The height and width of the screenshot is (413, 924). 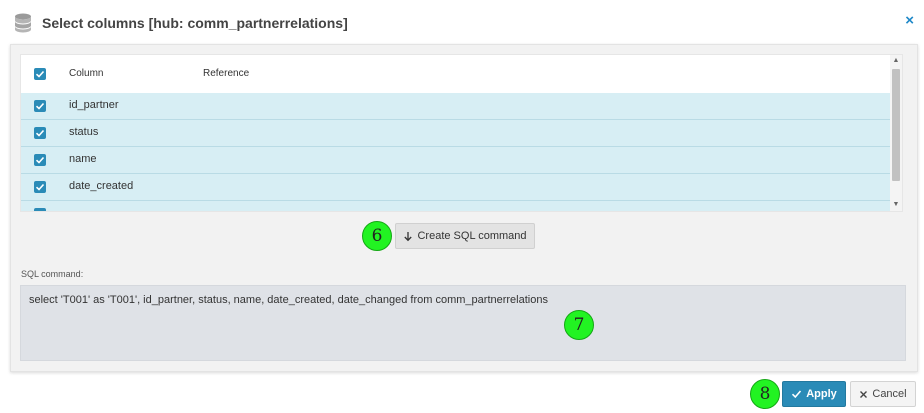 I want to click on column-name-cell: status, so click(x=84, y=132).